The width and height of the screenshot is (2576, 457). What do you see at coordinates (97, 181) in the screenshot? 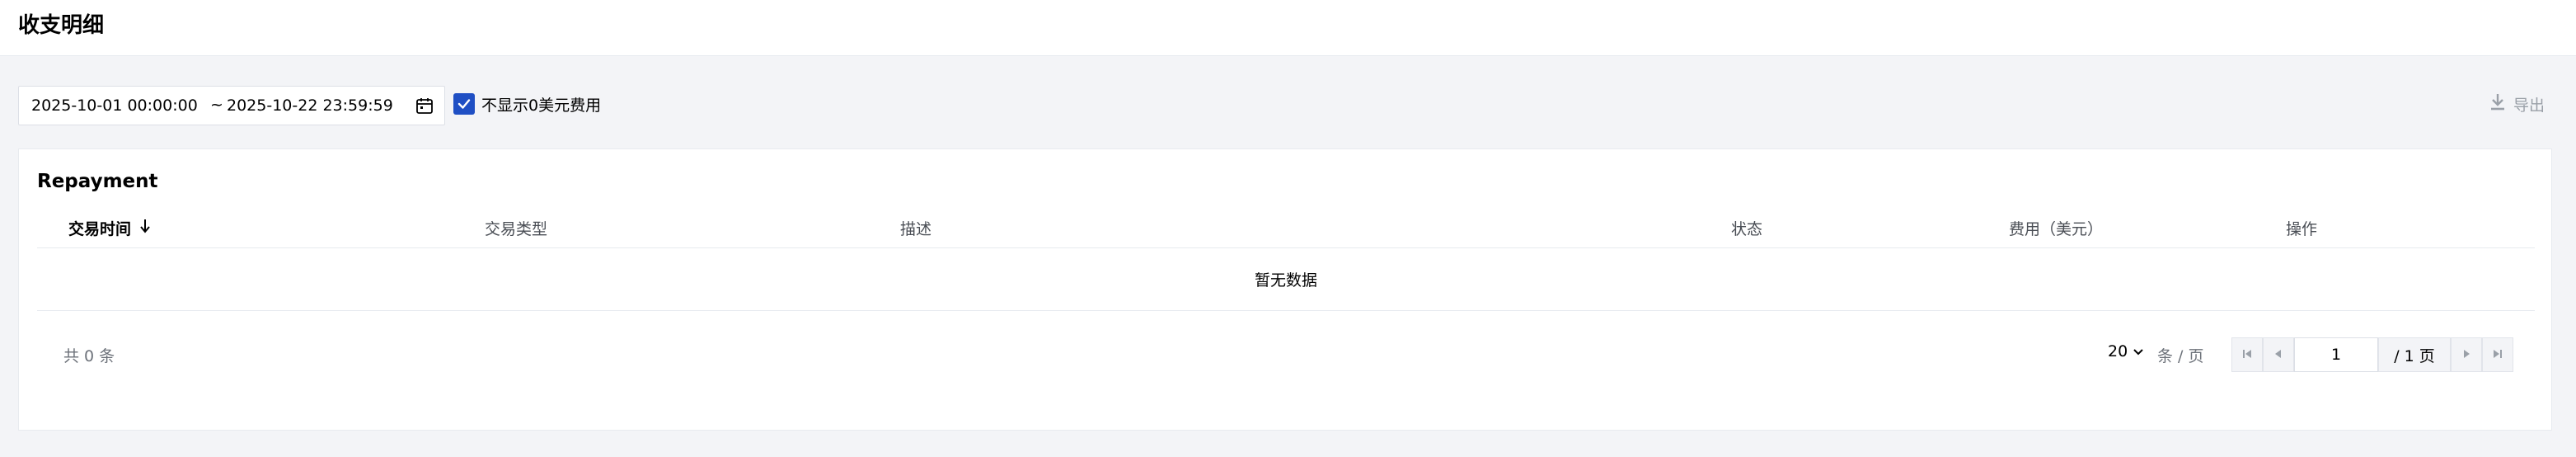
I see `card-title: Repayment` at bounding box center [97, 181].